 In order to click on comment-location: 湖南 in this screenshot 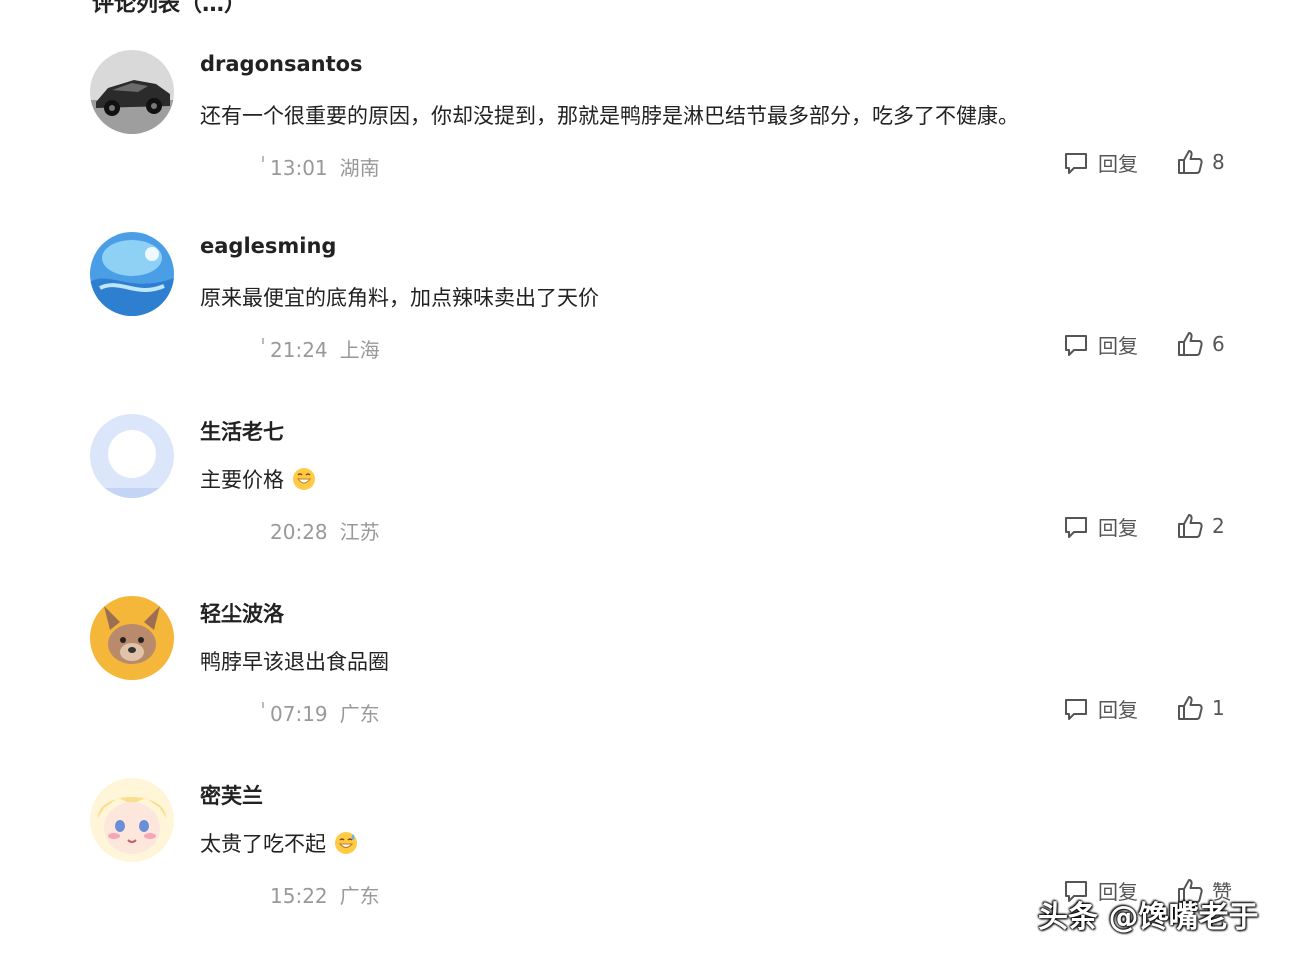, I will do `click(359, 168)`.